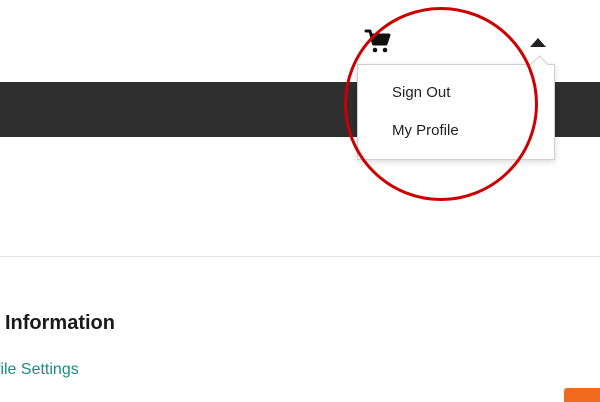 The image size is (600, 402). Describe the element at coordinates (538, 42) in the screenshot. I see `caret-up-icon` at that location.